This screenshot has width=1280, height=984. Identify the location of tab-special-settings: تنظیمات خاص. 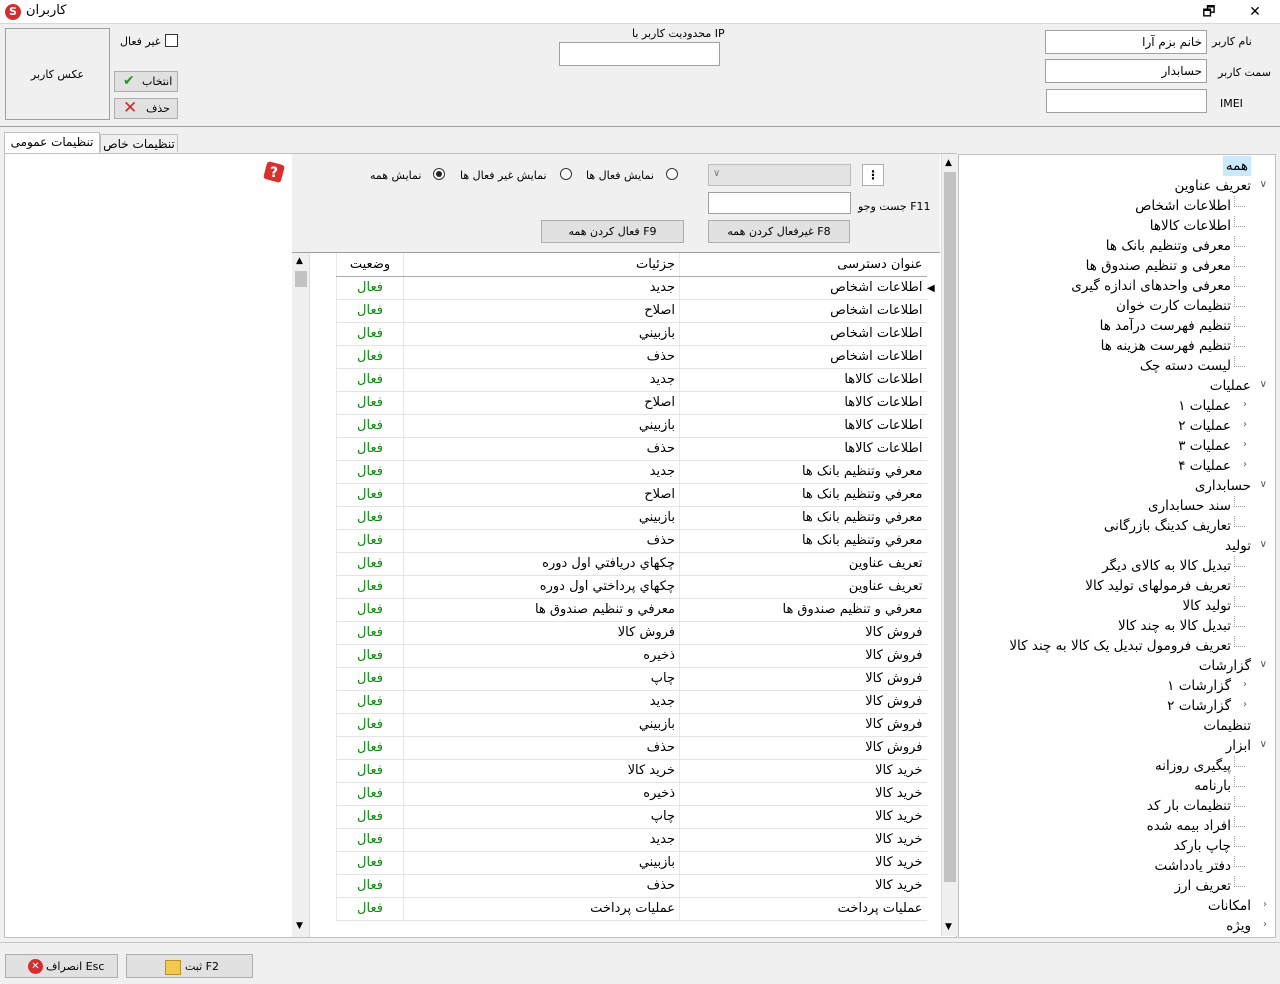
(139, 143).